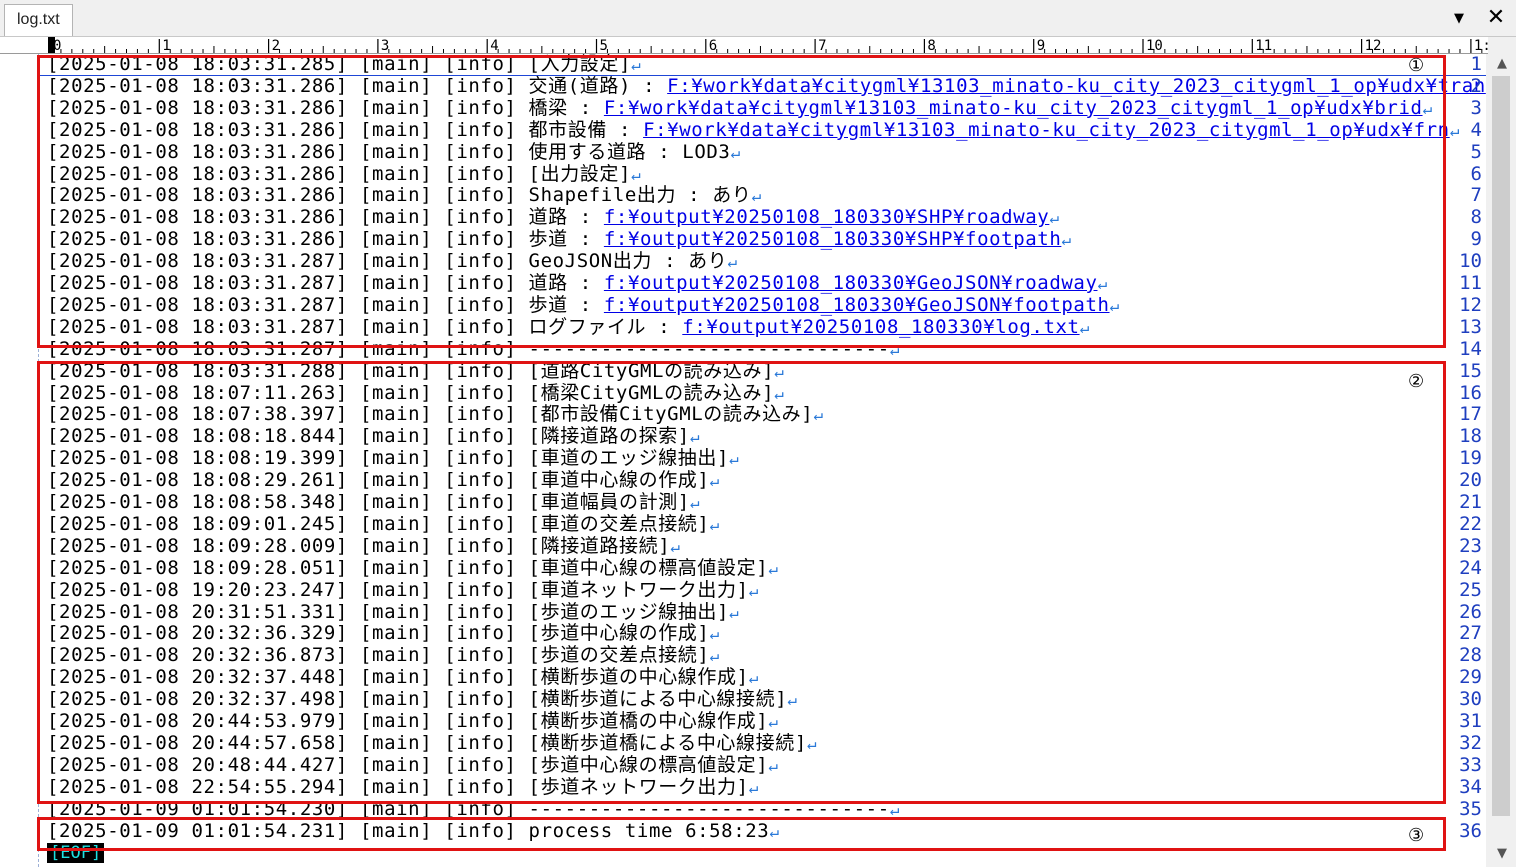 Image resolution: width=1516 pixels, height=867 pixels. What do you see at coordinates (1476, 107) in the screenshot?
I see `line-number: 3` at bounding box center [1476, 107].